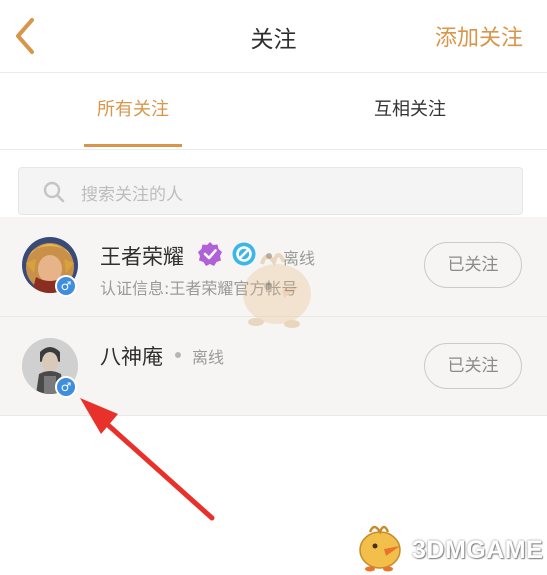 This screenshot has height=575, width=547. Describe the element at coordinates (131, 357) in the screenshot. I see `user-name: 八神庵` at that location.